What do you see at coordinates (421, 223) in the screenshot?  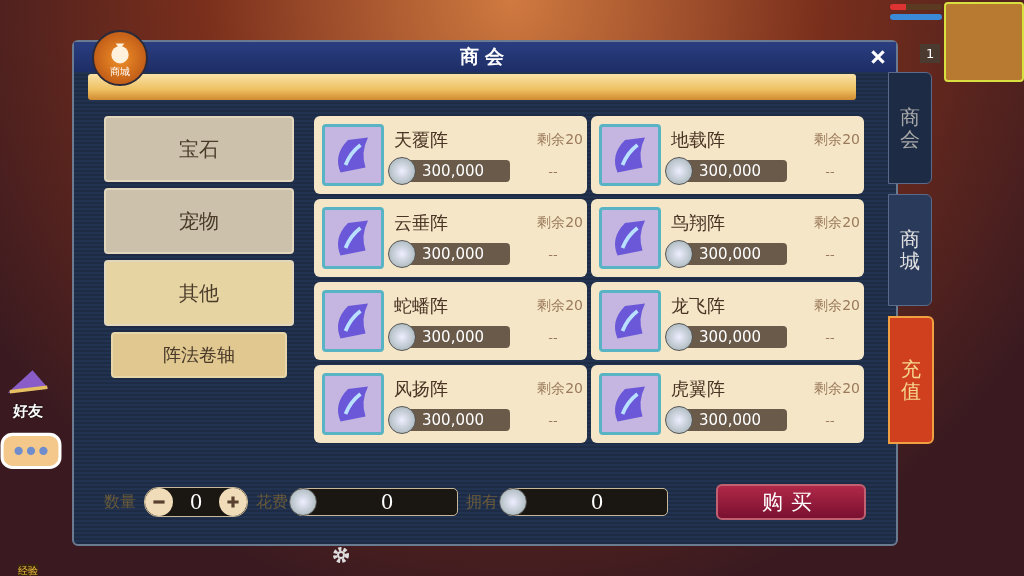 I see `item-name: 云垂阵` at bounding box center [421, 223].